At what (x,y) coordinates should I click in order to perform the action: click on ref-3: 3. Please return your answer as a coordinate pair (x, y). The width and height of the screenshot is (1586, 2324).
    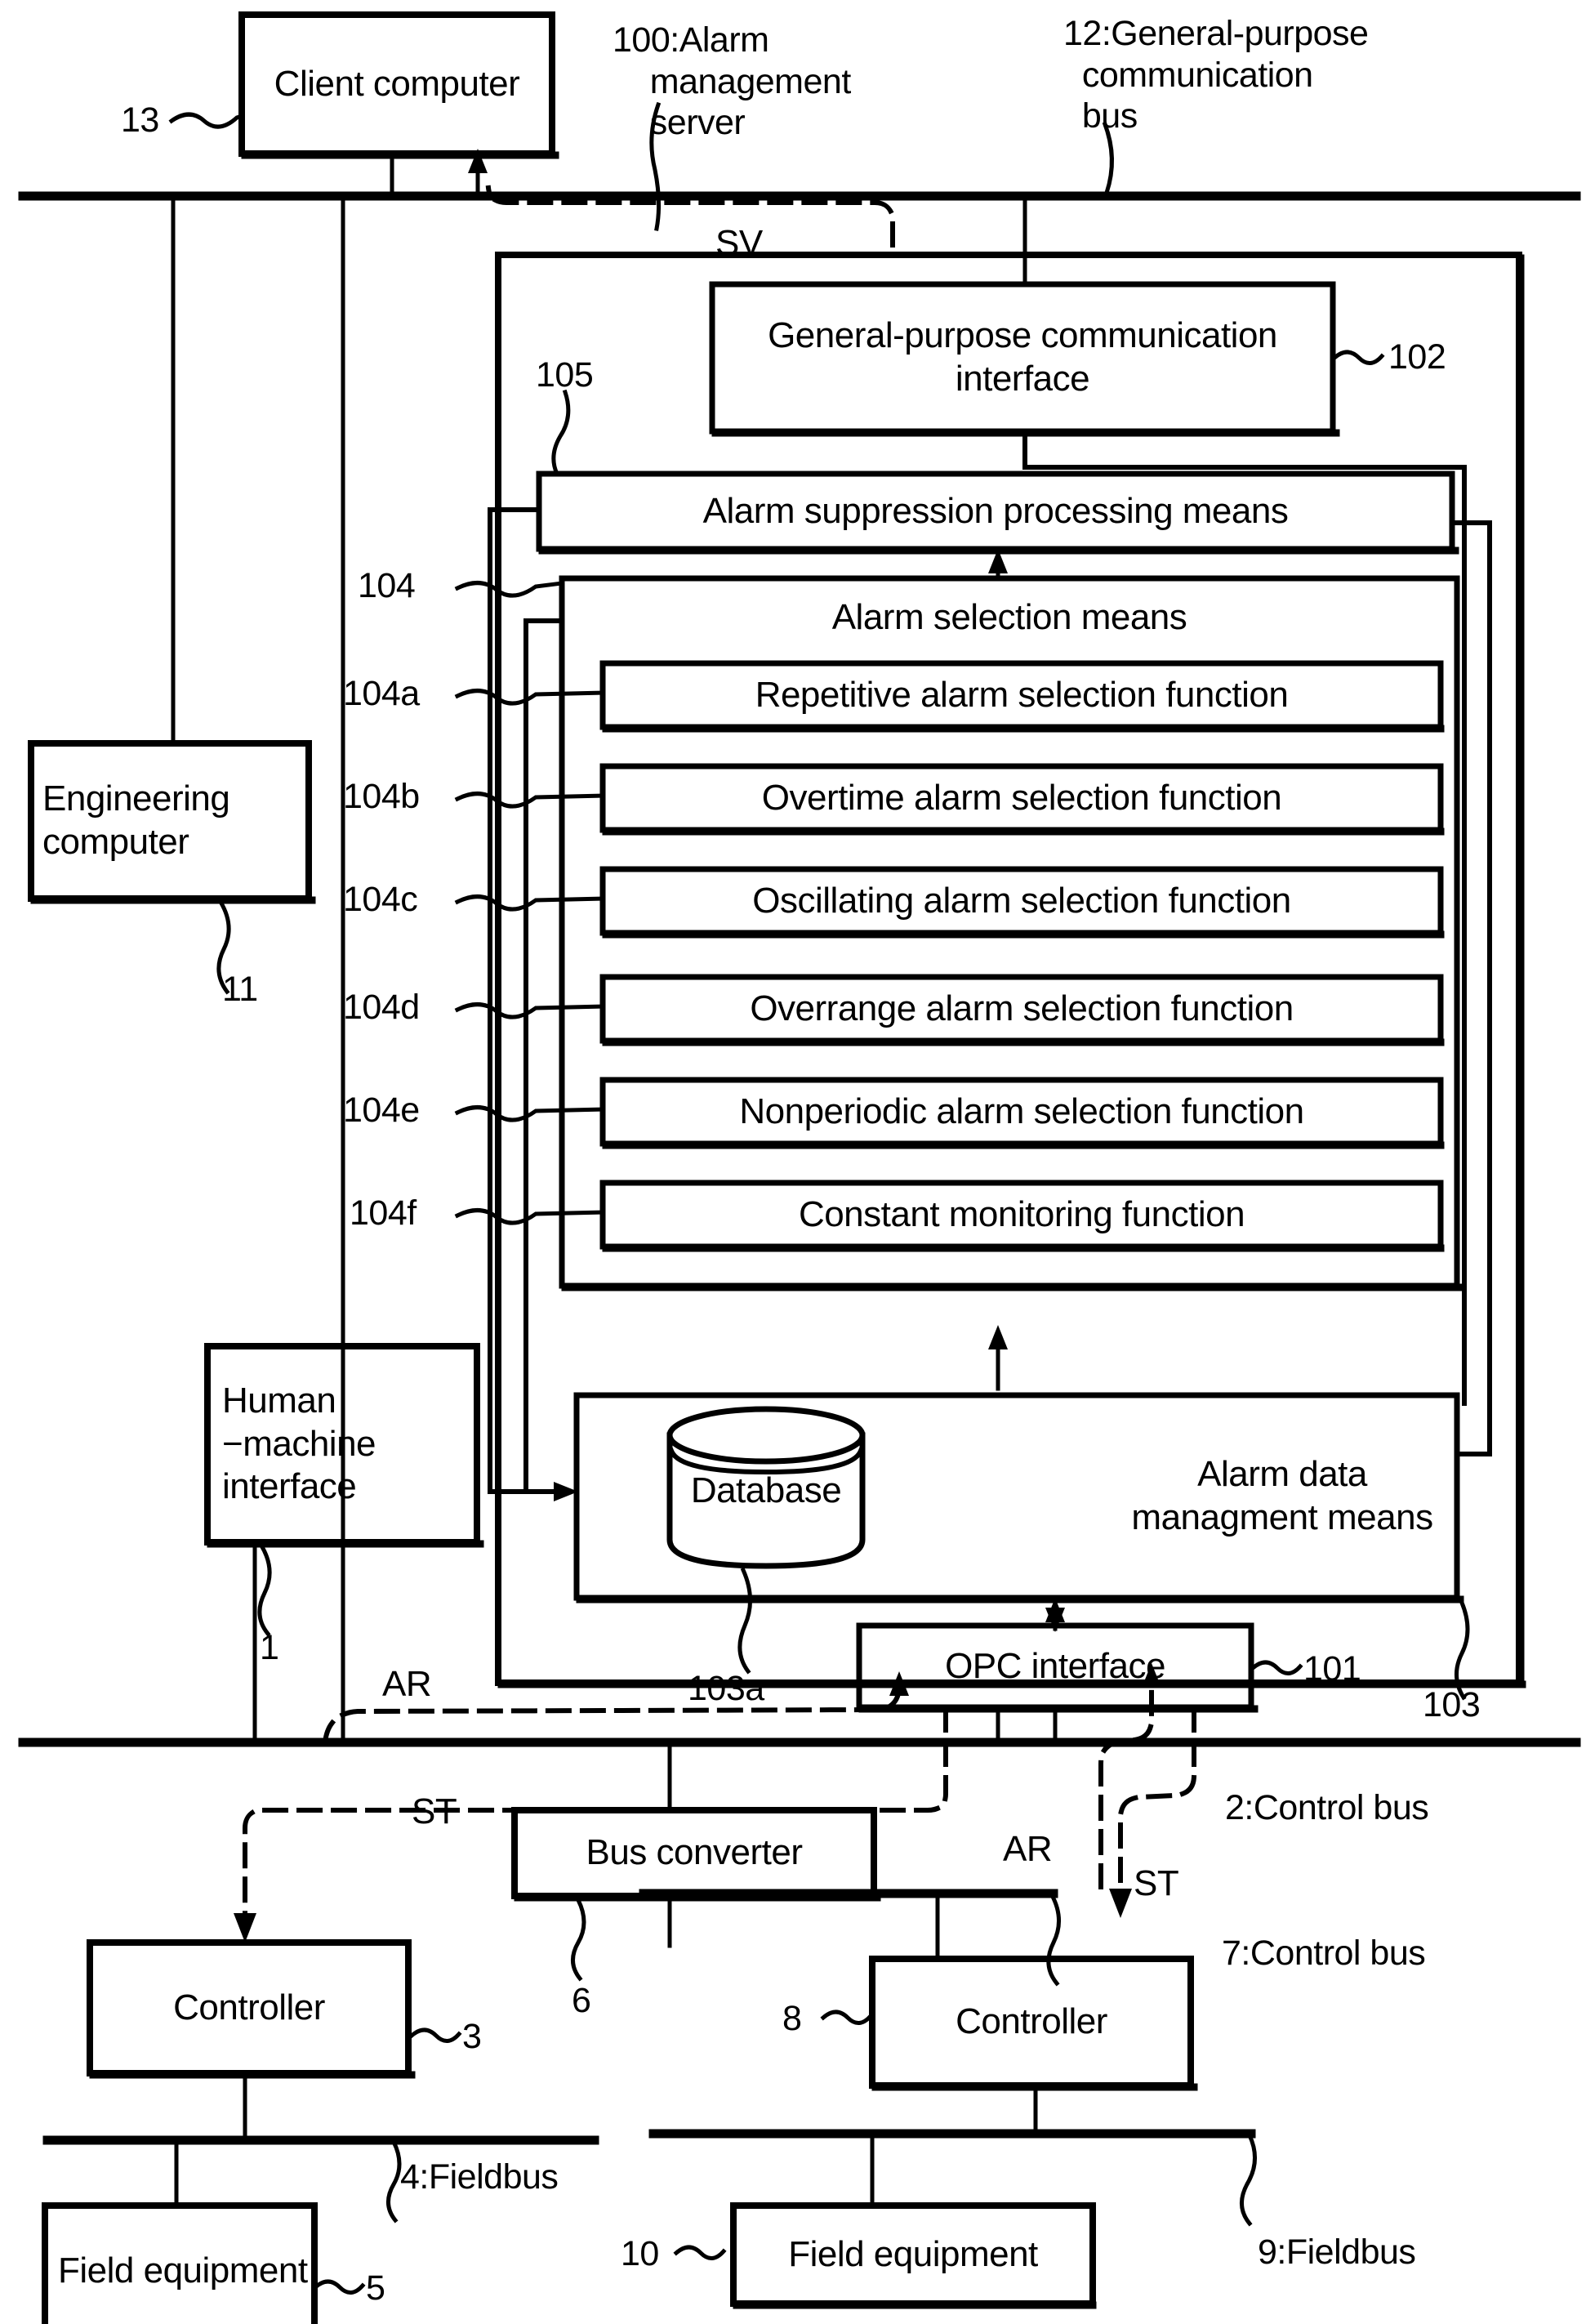
    Looking at the image, I should click on (472, 2036).